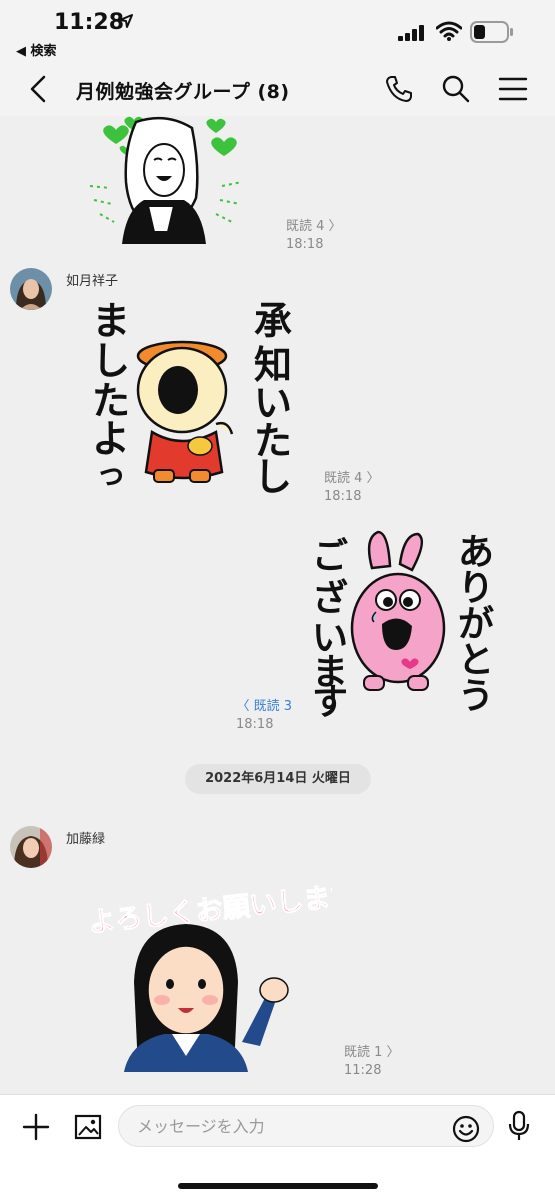 This screenshot has width=555, height=1200. What do you see at coordinates (88, 1127) in the screenshot?
I see `image-icon` at bounding box center [88, 1127].